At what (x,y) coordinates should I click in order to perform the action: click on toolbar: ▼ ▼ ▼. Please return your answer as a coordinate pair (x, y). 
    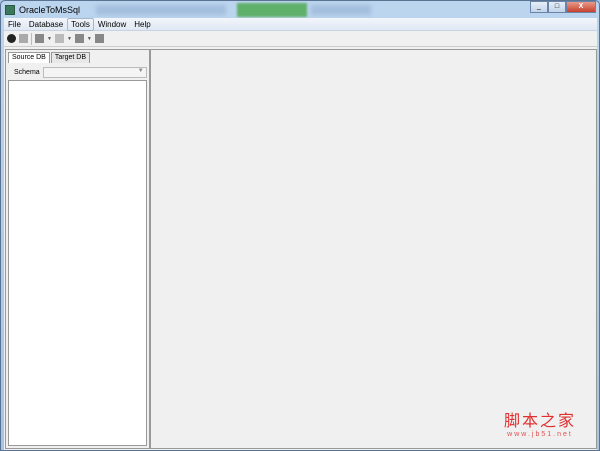
    Looking at the image, I should click on (300, 39).